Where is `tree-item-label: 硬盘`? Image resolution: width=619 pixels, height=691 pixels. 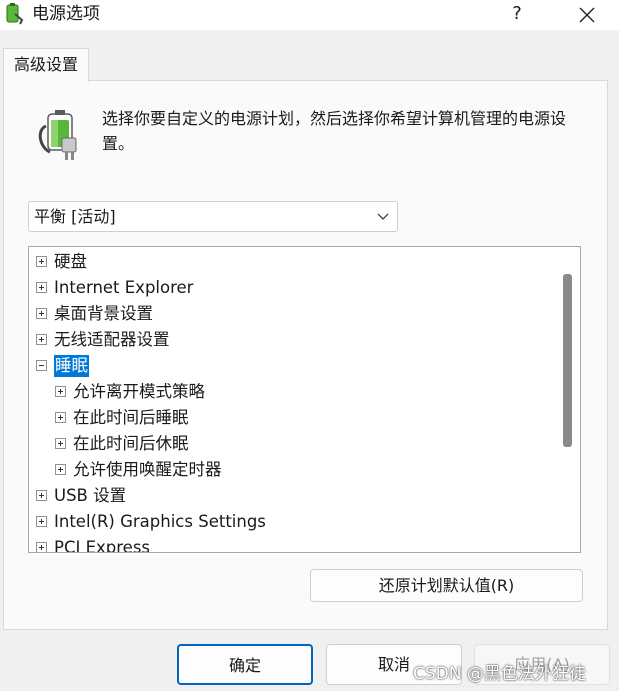
tree-item-label: 硬盘 is located at coordinates (70, 261).